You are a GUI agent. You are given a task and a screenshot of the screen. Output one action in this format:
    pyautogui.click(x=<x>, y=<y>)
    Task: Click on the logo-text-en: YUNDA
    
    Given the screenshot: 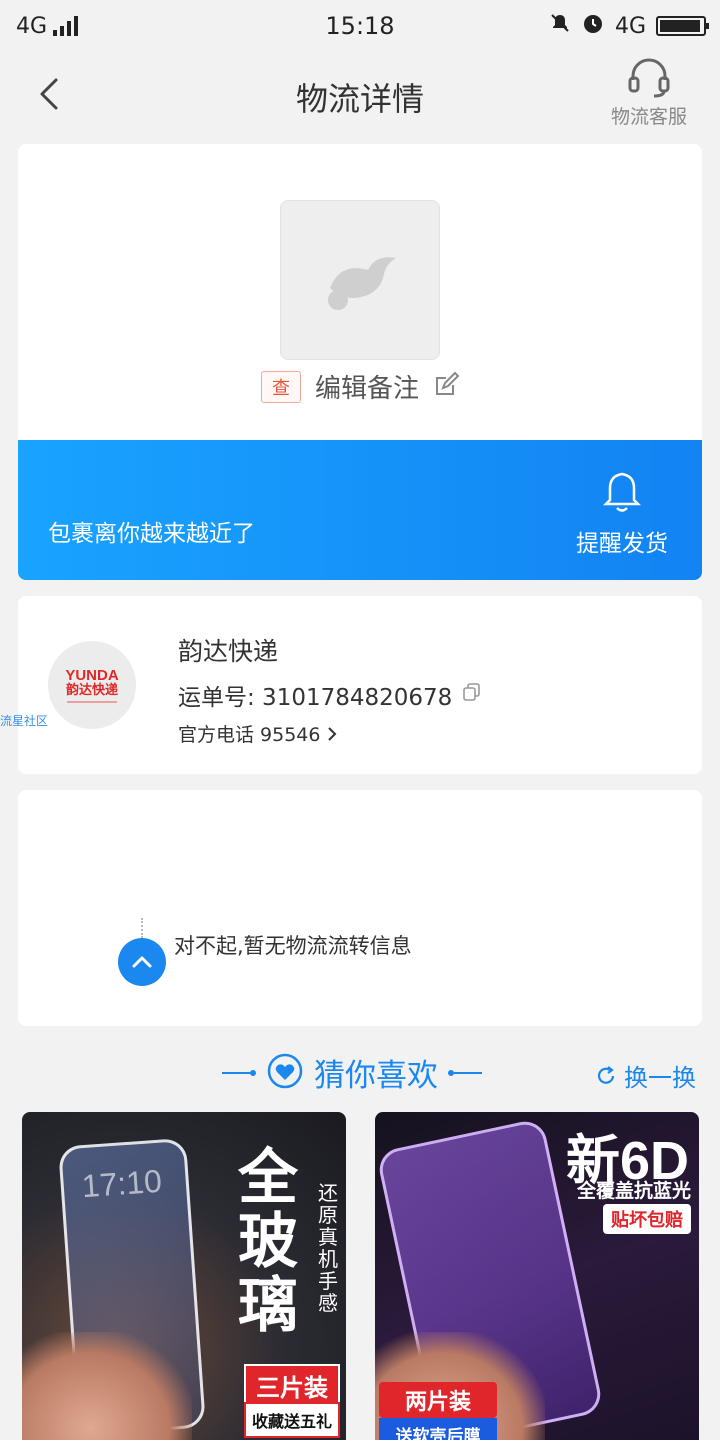 What is the action you would take?
    pyautogui.click(x=92, y=675)
    